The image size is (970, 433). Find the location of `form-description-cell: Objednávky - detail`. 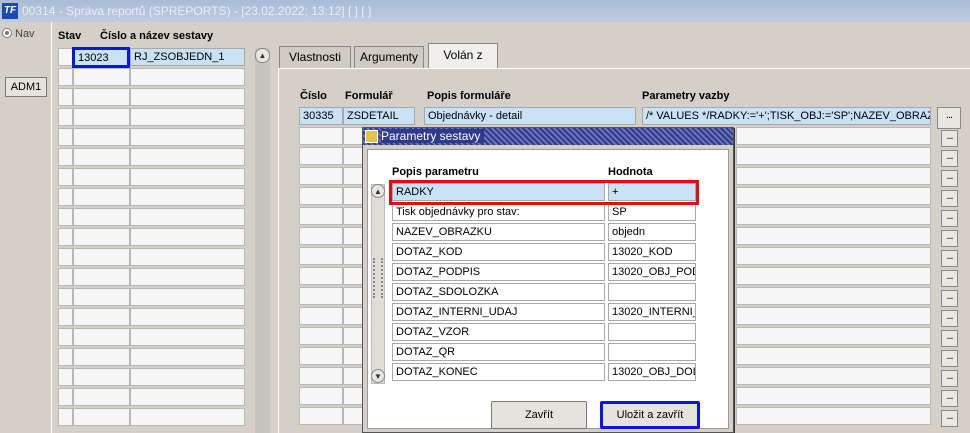

form-description-cell: Objednávky - detail is located at coordinates (530, 116).